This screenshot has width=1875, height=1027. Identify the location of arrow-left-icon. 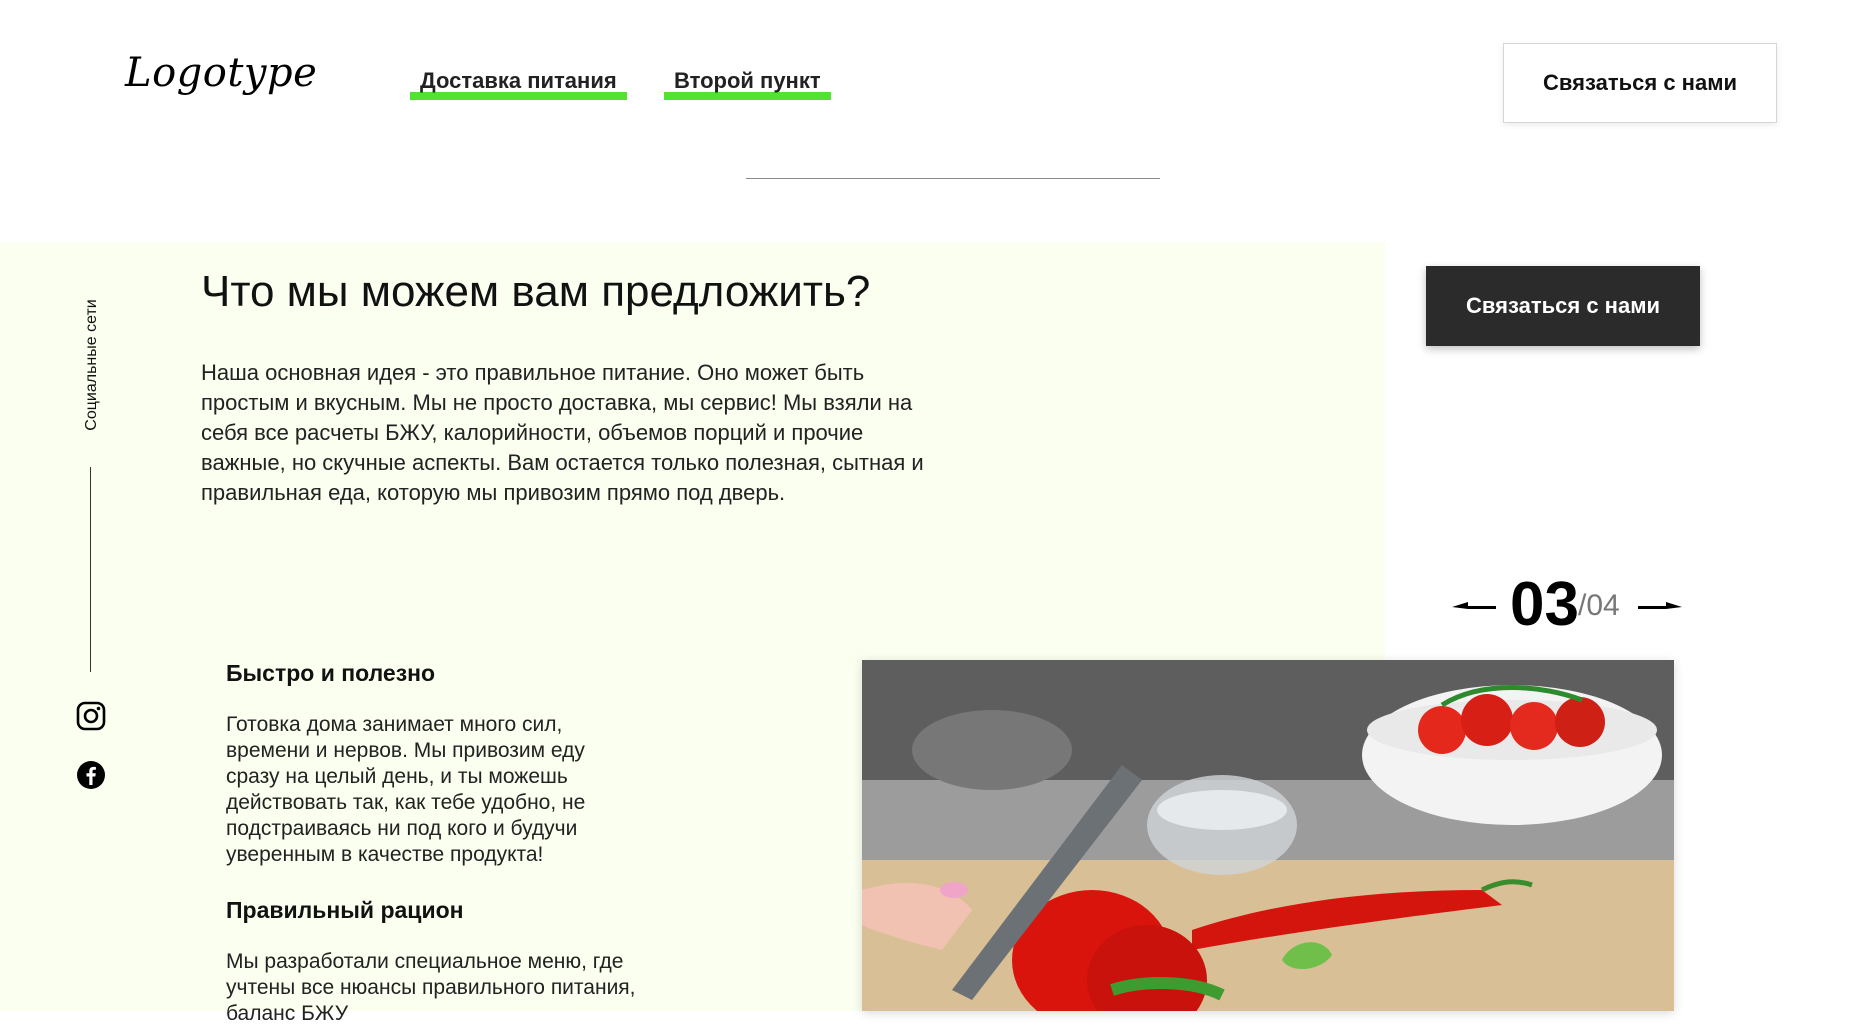
(1474, 607).